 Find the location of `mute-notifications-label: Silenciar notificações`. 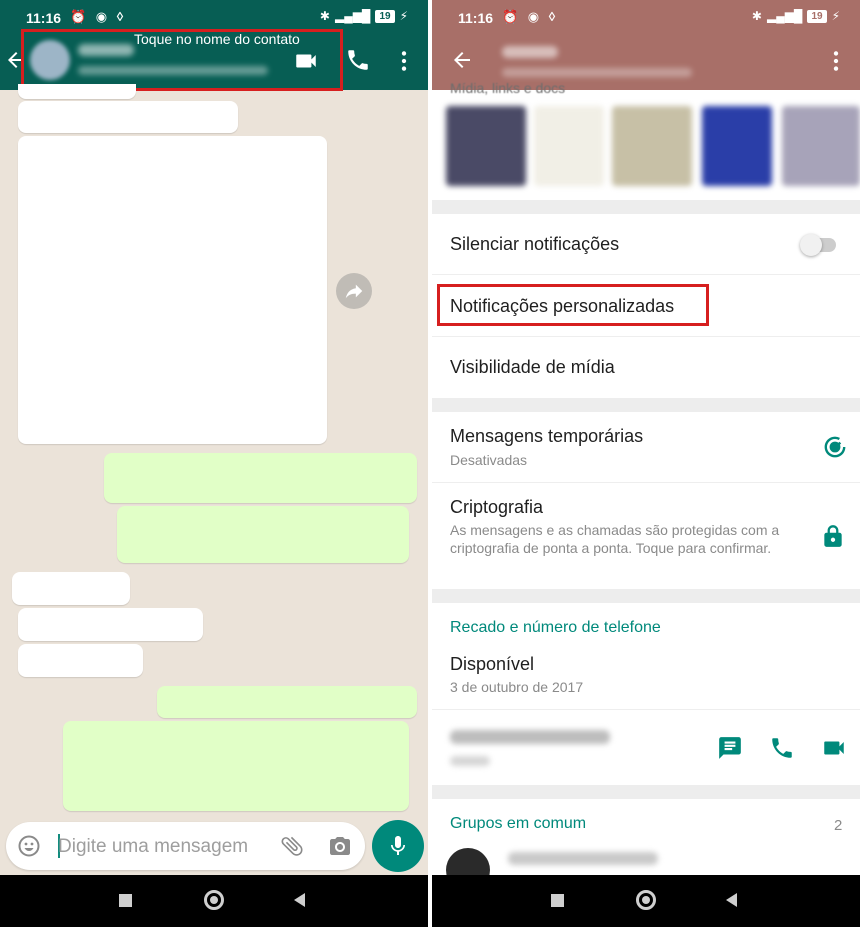

mute-notifications-label: Silenciar notificações is located at coordinates (535, 244).